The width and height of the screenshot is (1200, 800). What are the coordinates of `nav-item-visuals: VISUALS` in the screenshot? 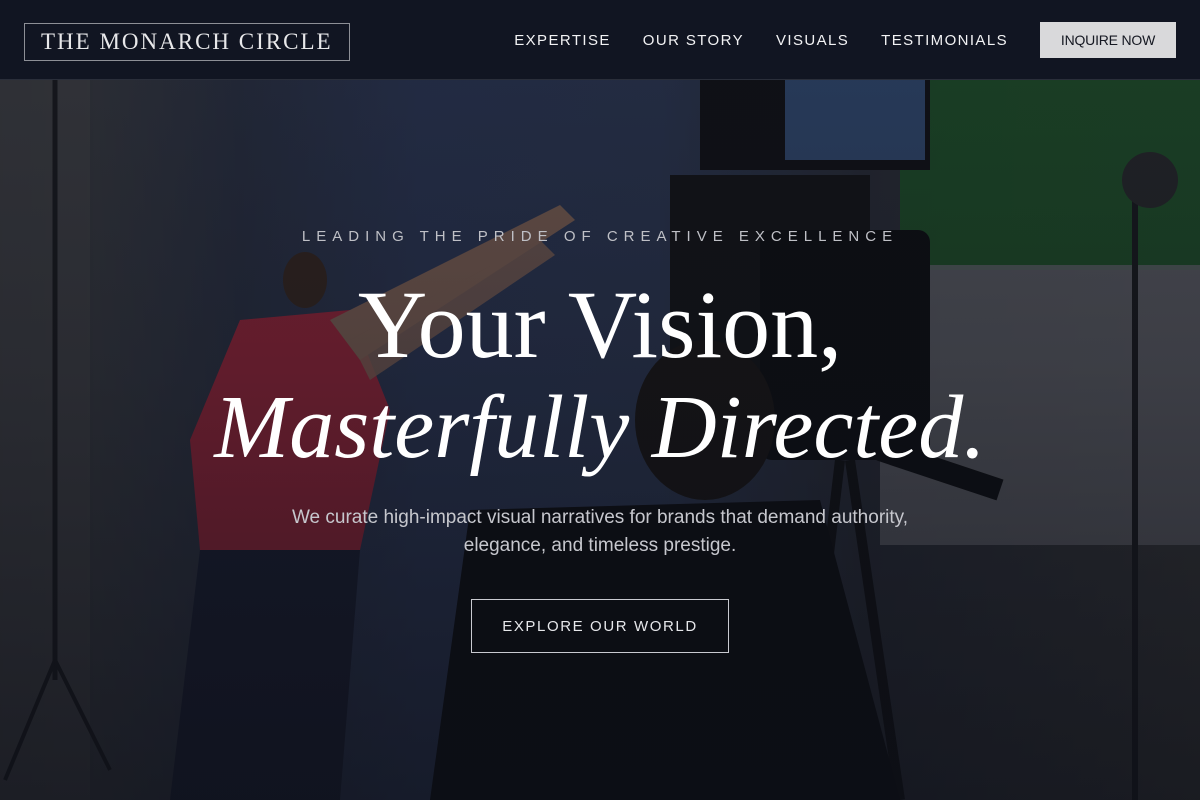 It's located at (812, 40).